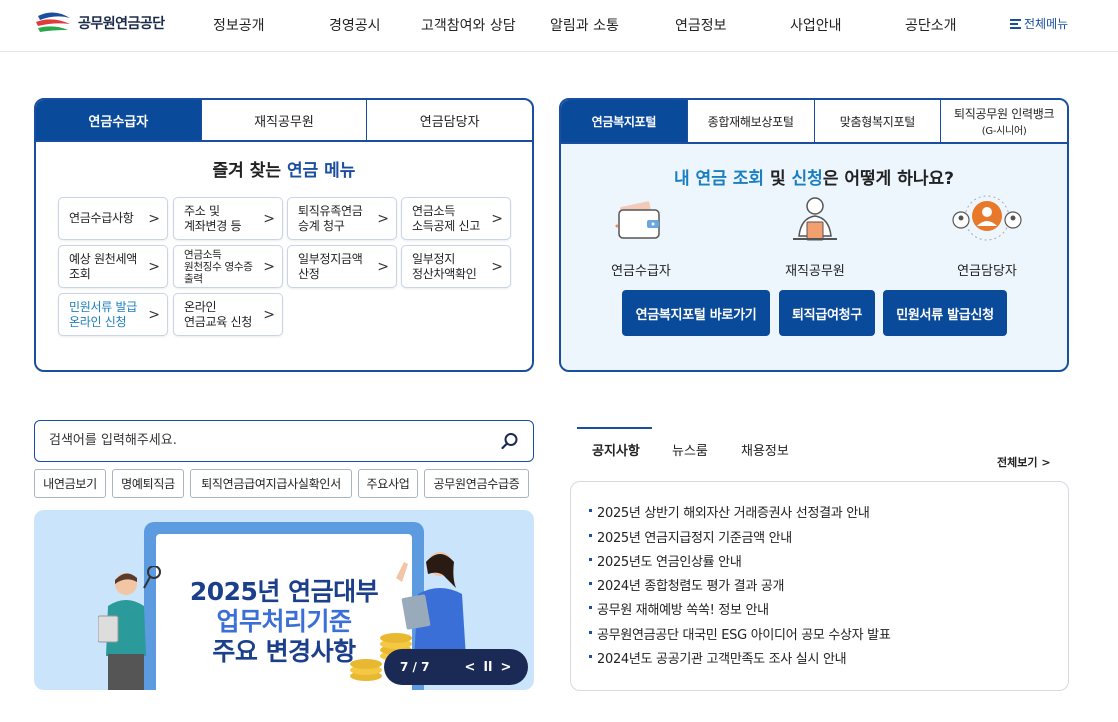  Describe the element at coordinates (584, 25) in the screenshot. I see `nav-notice: 알림과 소통` at that location.